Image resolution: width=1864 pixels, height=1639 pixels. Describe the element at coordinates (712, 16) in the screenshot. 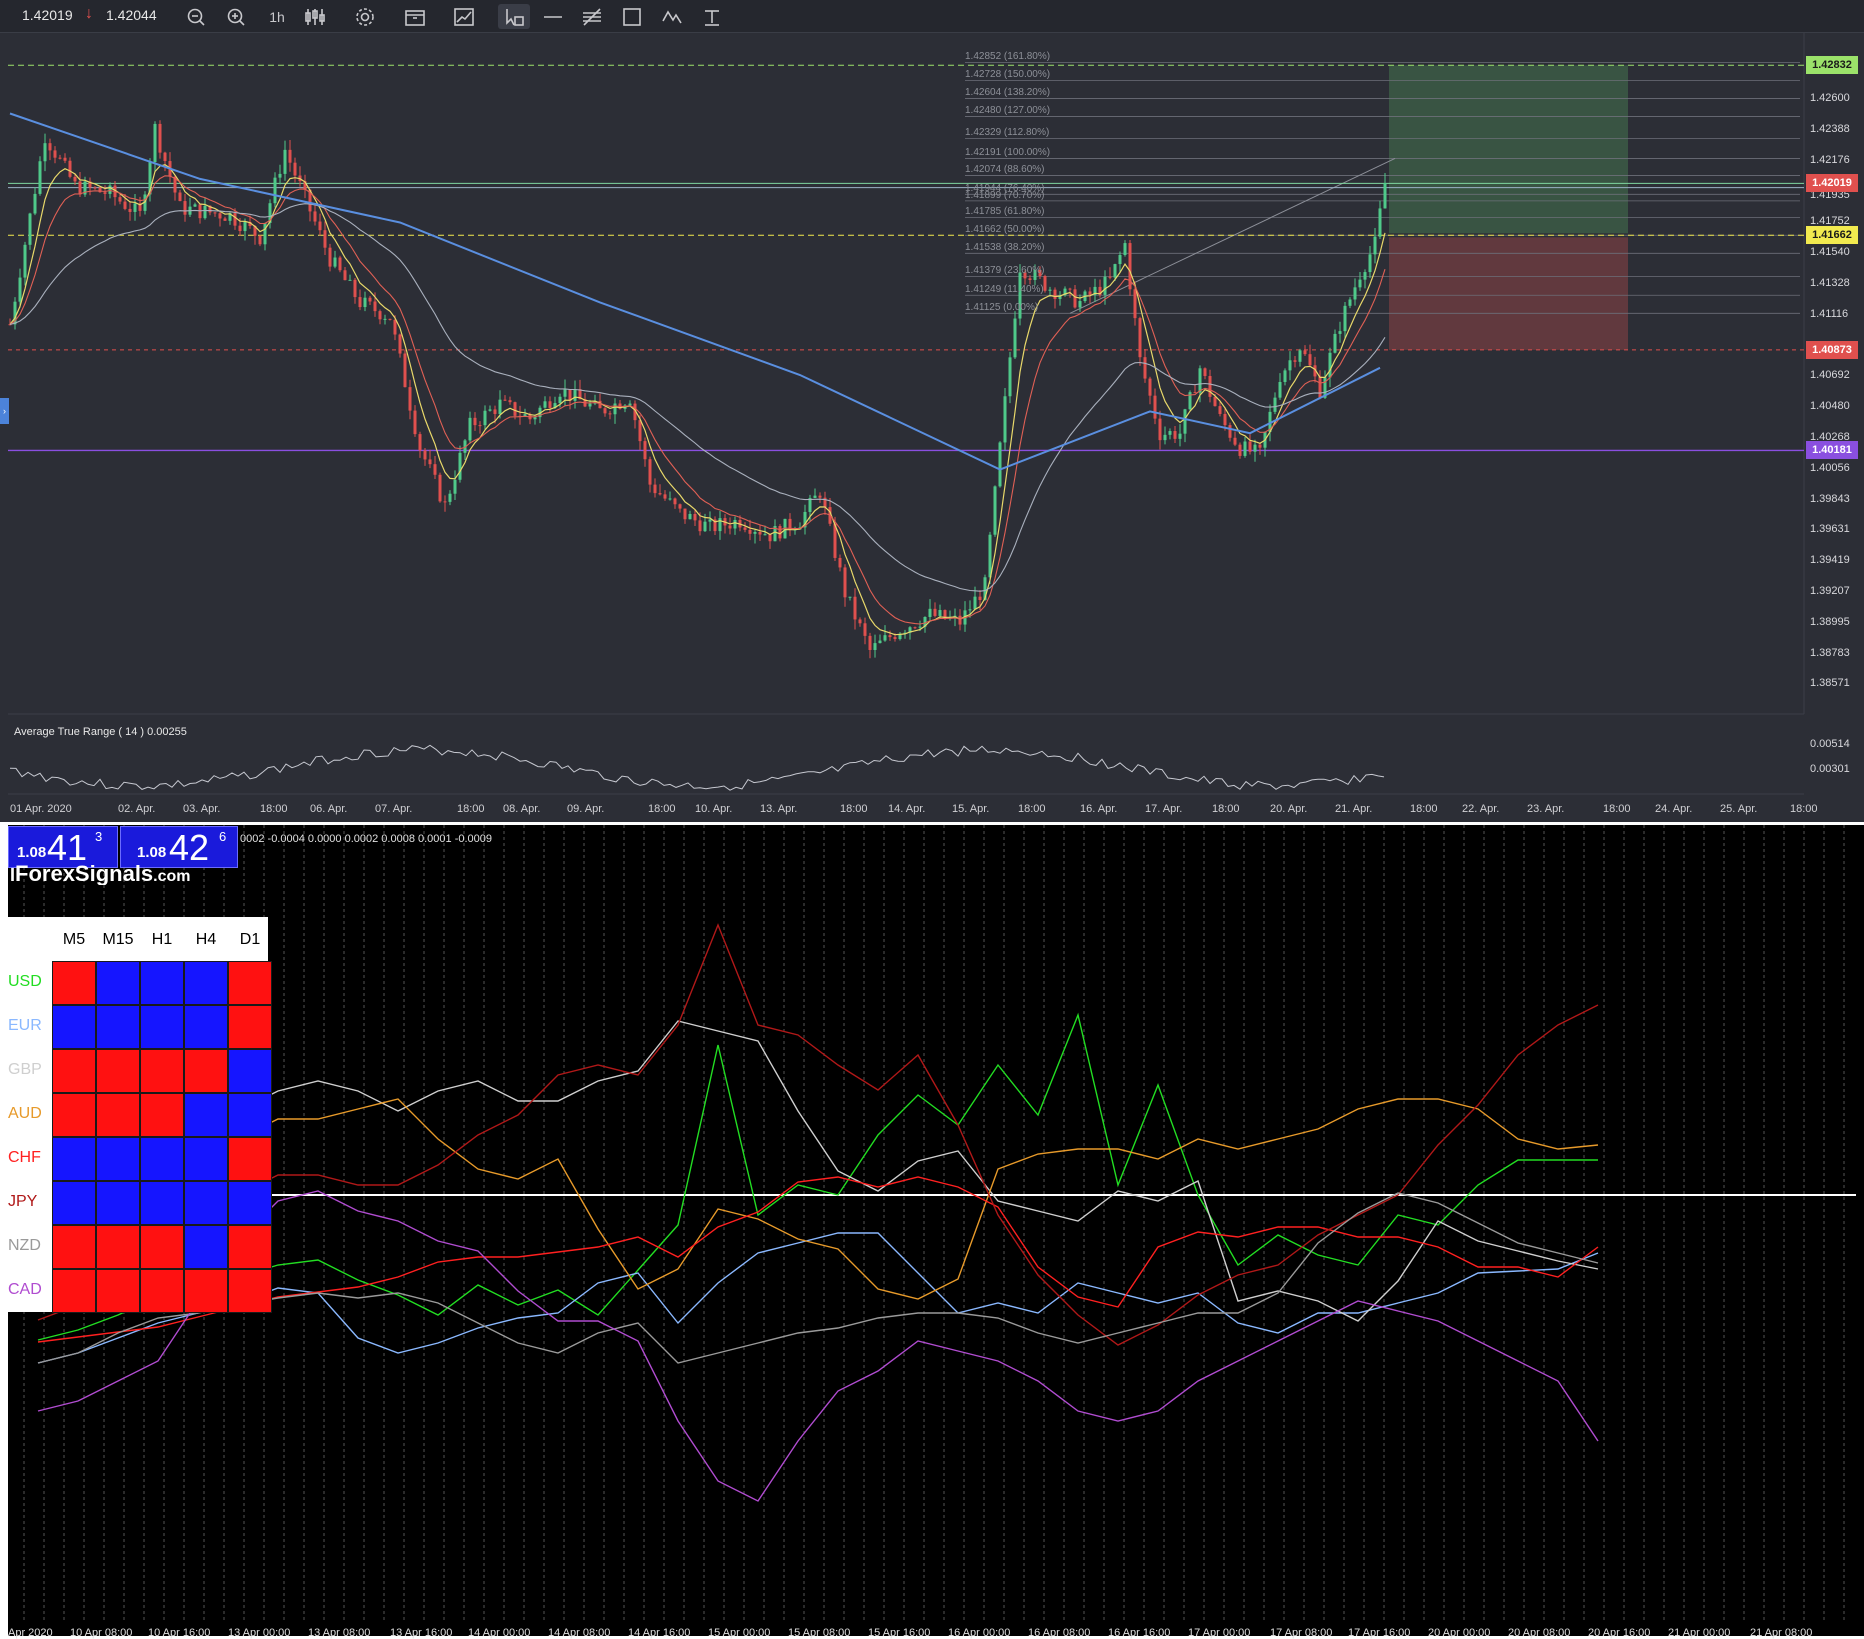

I see `text-icon` at that location.